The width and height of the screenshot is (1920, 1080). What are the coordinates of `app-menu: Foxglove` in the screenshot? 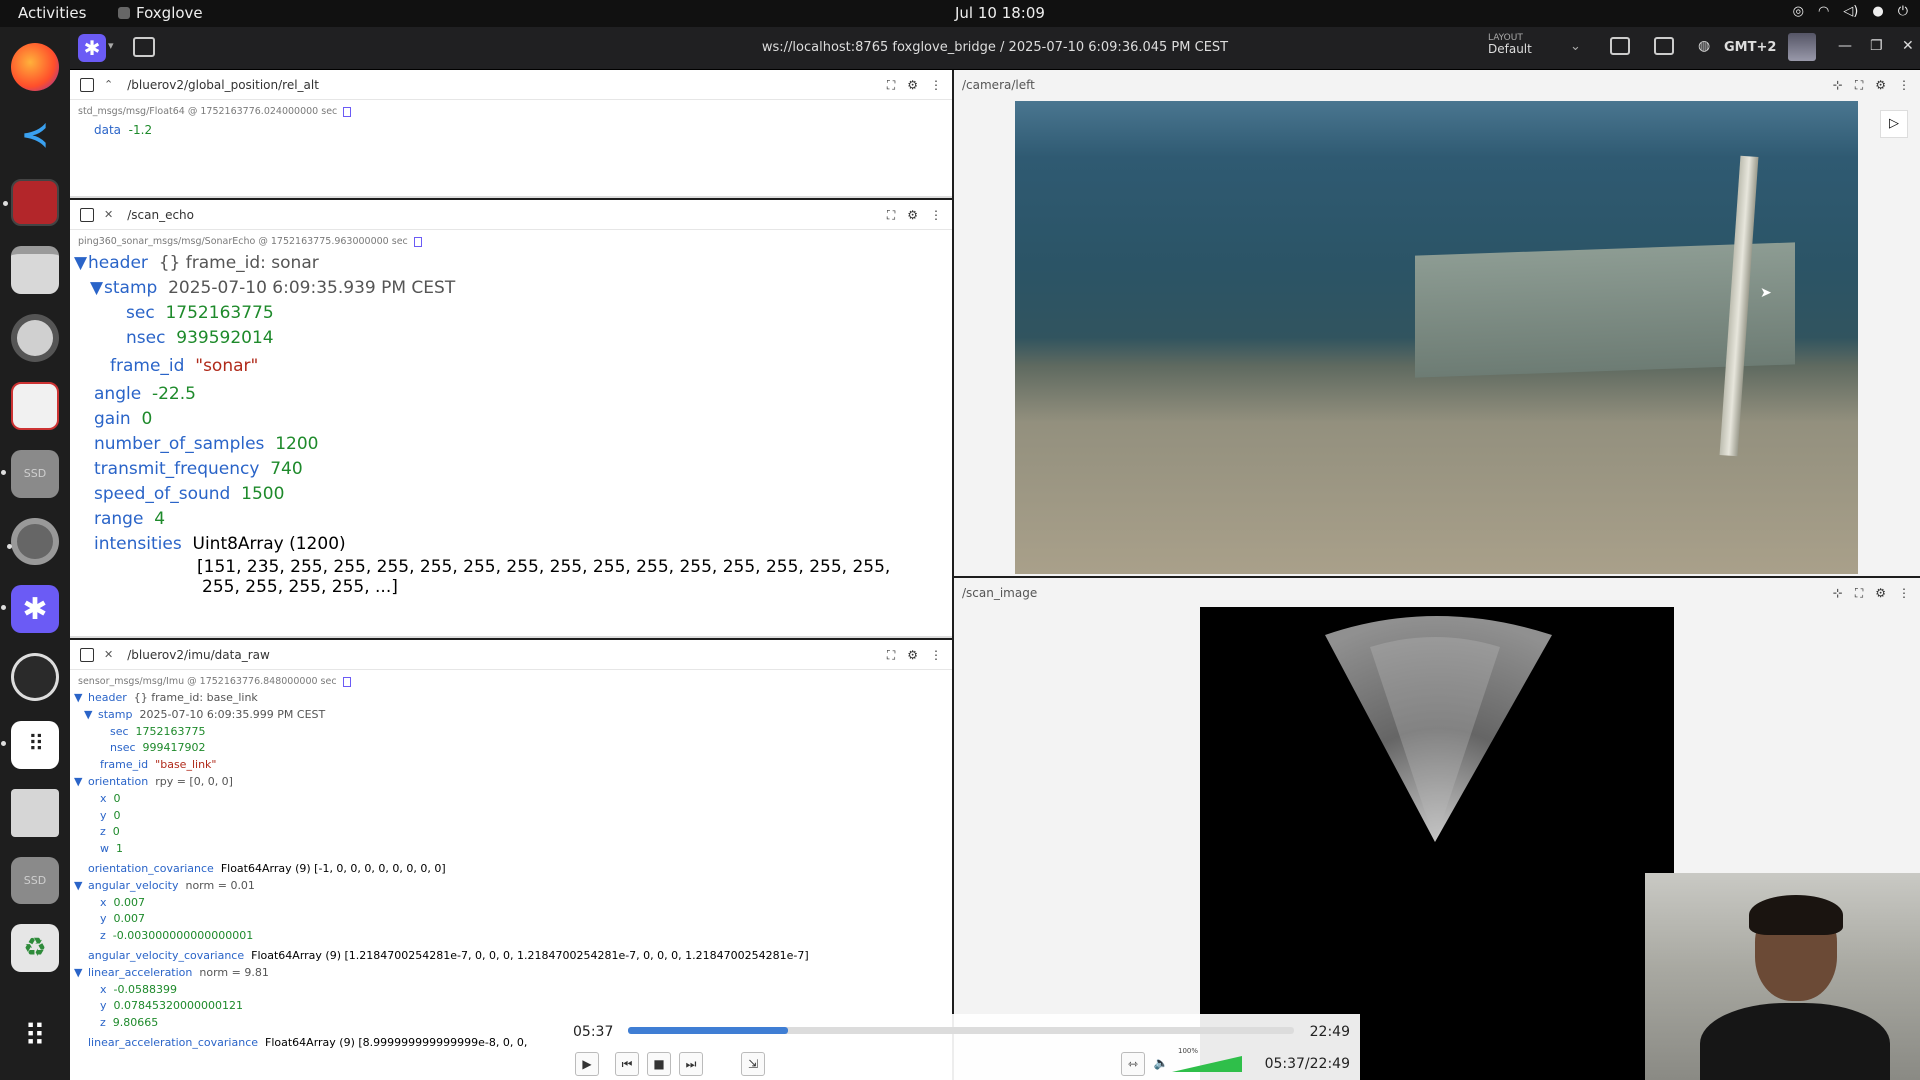 It's located at (160, 13).